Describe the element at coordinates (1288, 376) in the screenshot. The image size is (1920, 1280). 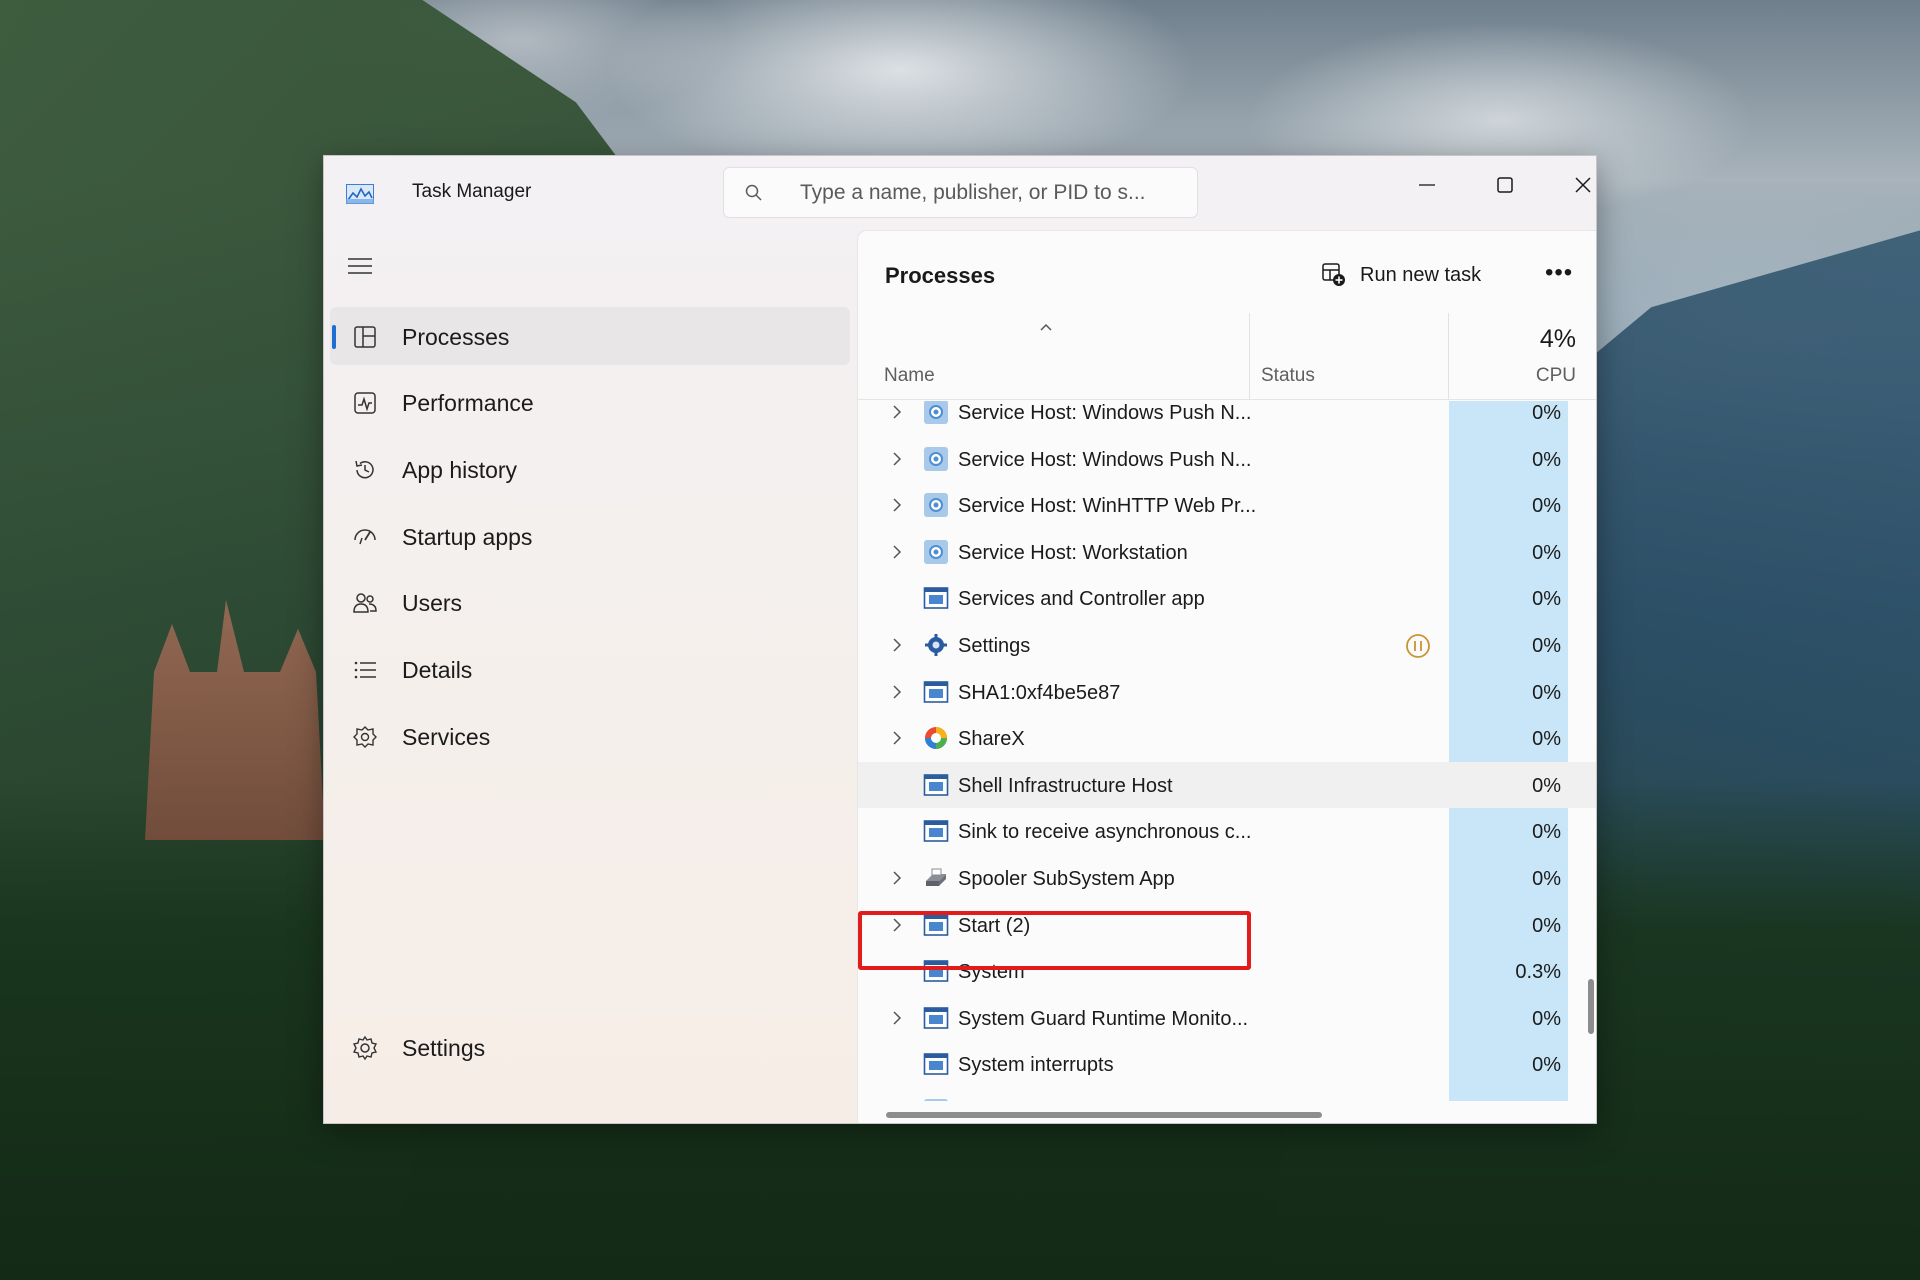
I see `column-header-status: Status` at that location.